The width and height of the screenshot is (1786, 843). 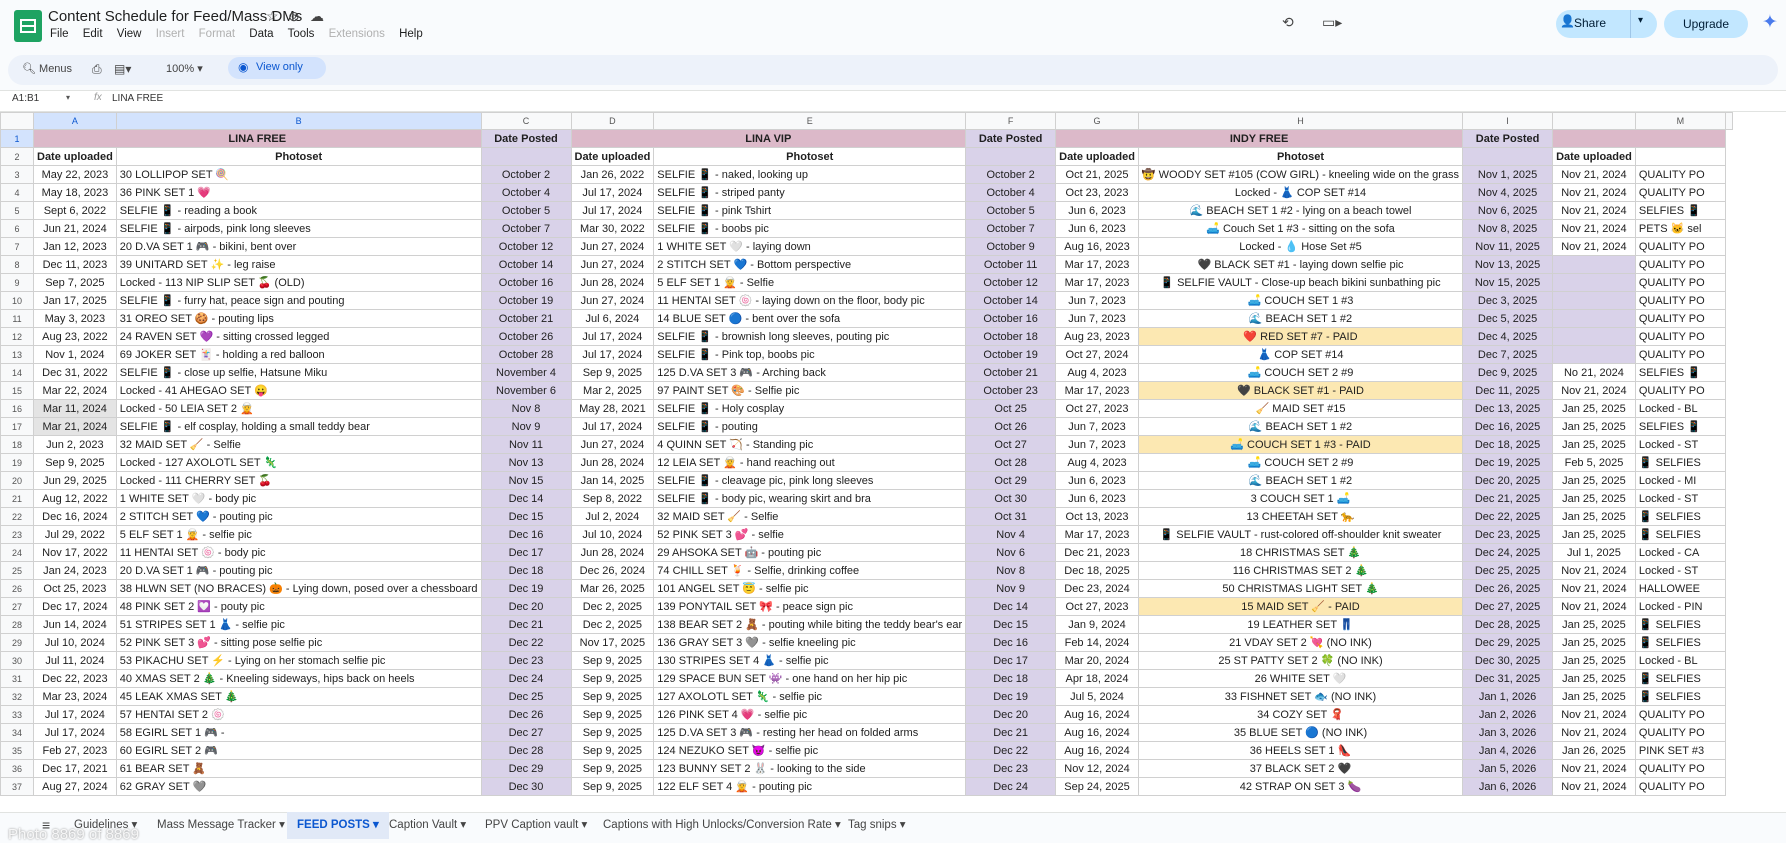 What do you see at coordinates (1097, 336) in the screenshot?
I see `grid-cell: Aug 23, 2023` at bounding box center [1097, 336].